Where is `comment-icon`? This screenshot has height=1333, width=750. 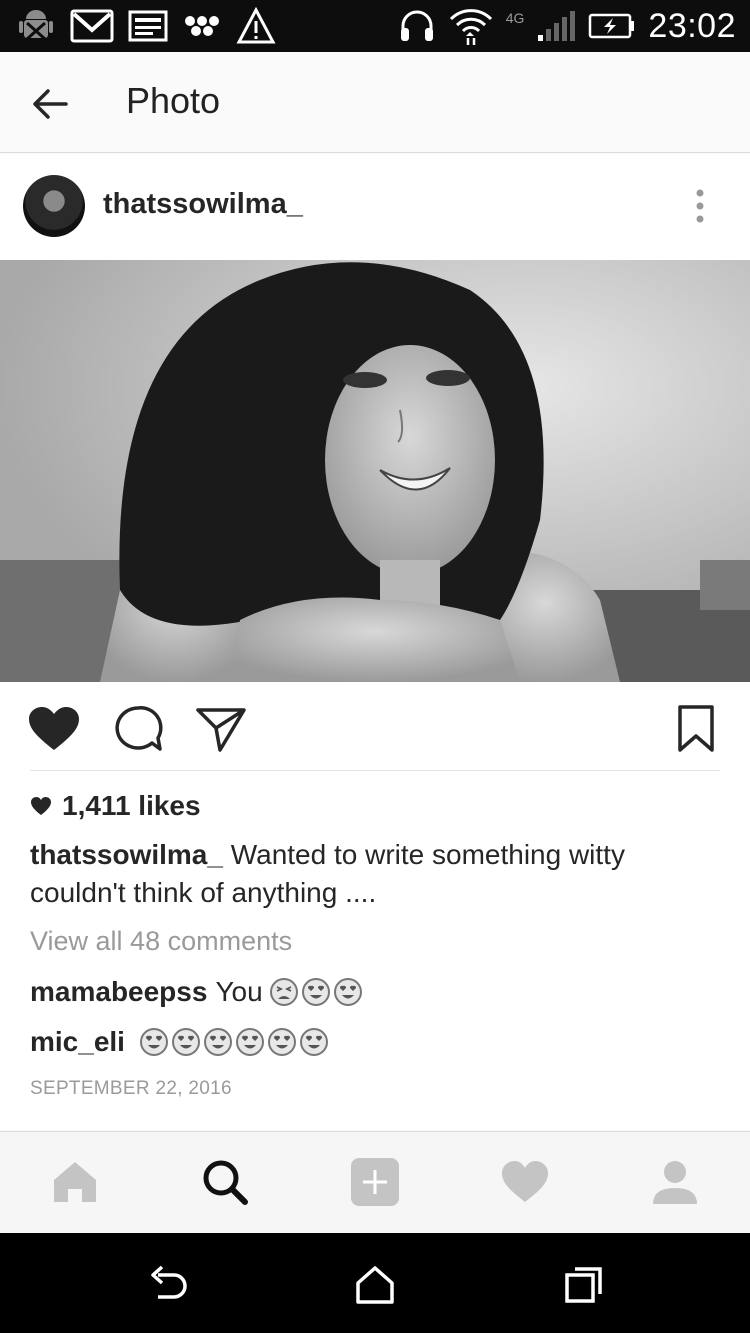
comment-icon is located at coordinates (139, 728).